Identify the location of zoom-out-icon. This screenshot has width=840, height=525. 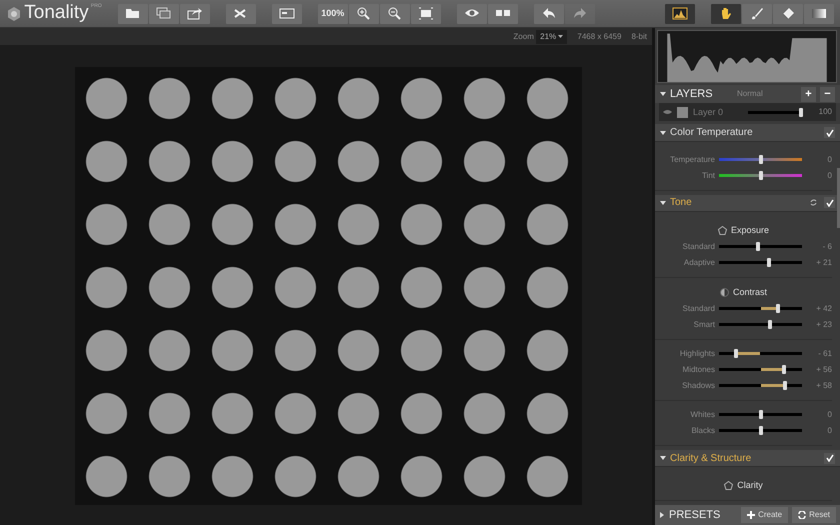
(394, 13).